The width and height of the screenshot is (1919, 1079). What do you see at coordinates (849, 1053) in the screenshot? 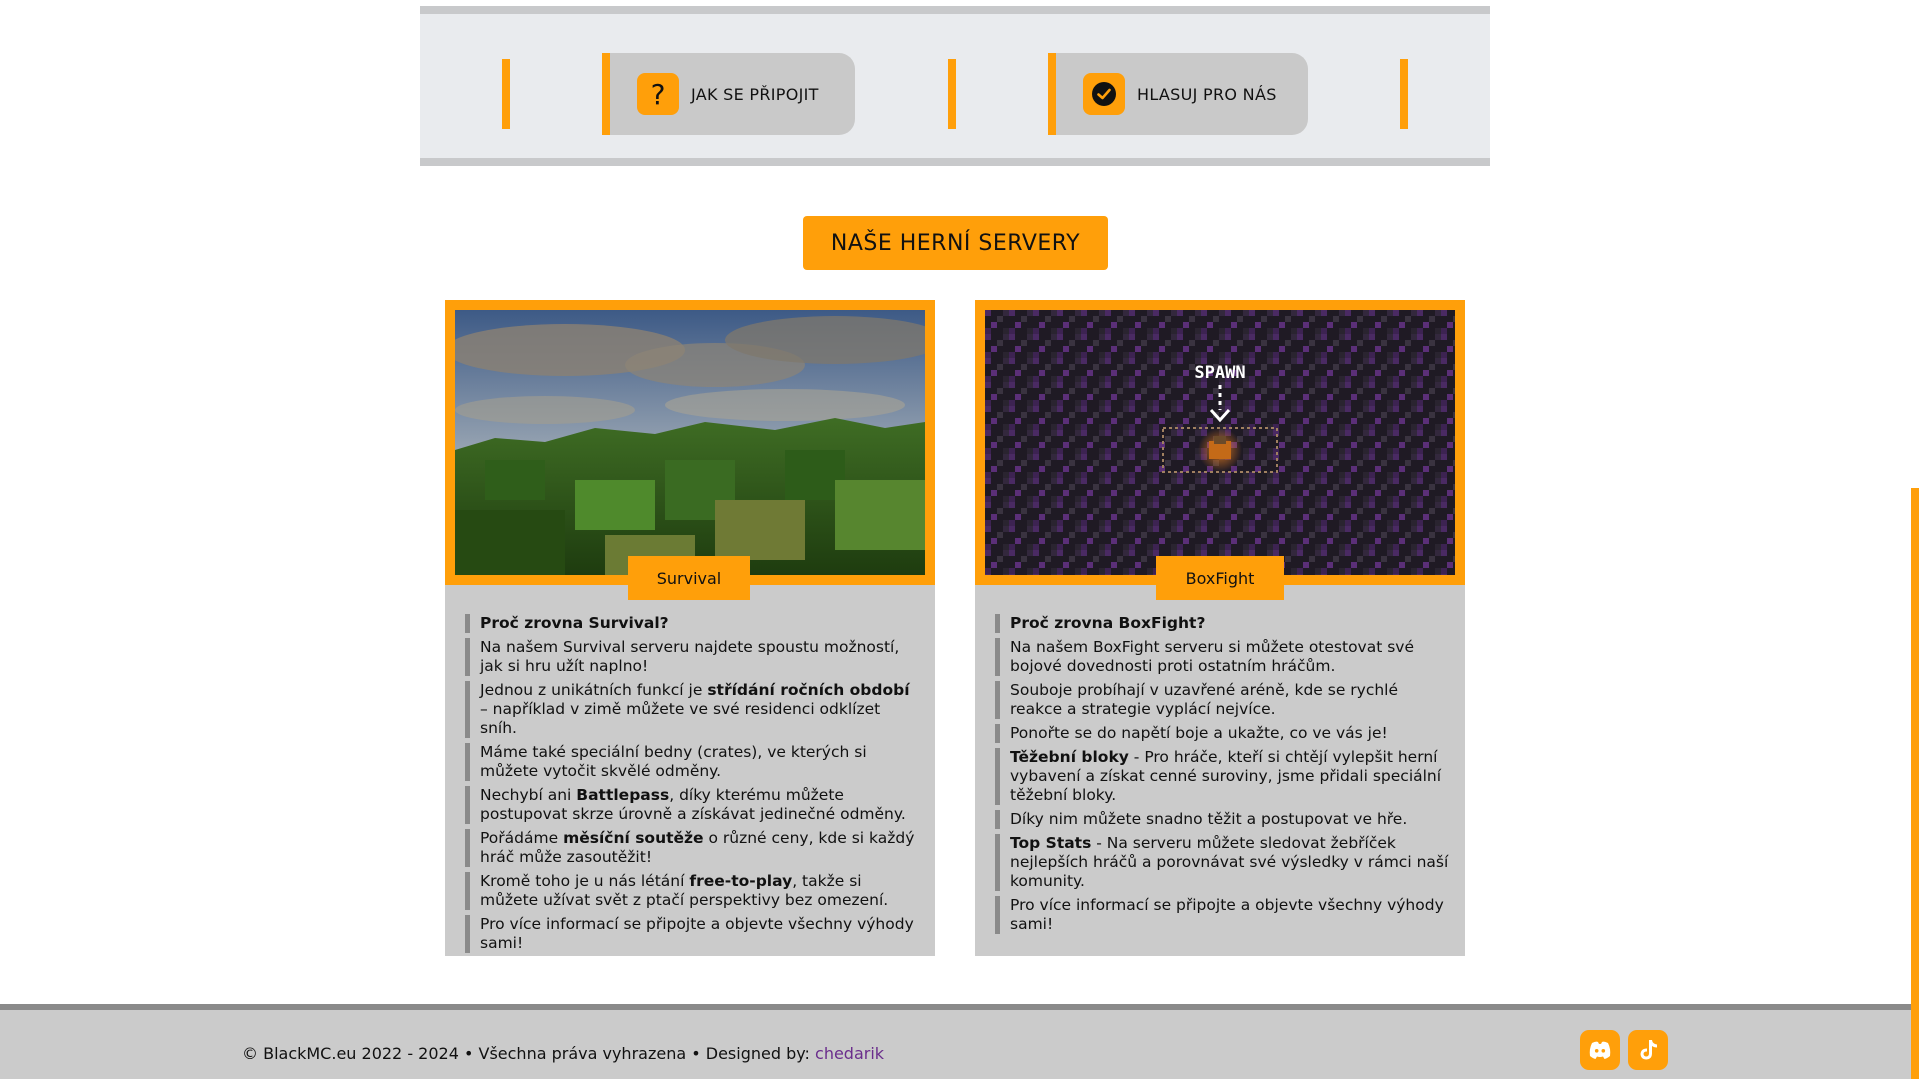
I see `designer-link: chedarik` at bounding box center [849, 1053].